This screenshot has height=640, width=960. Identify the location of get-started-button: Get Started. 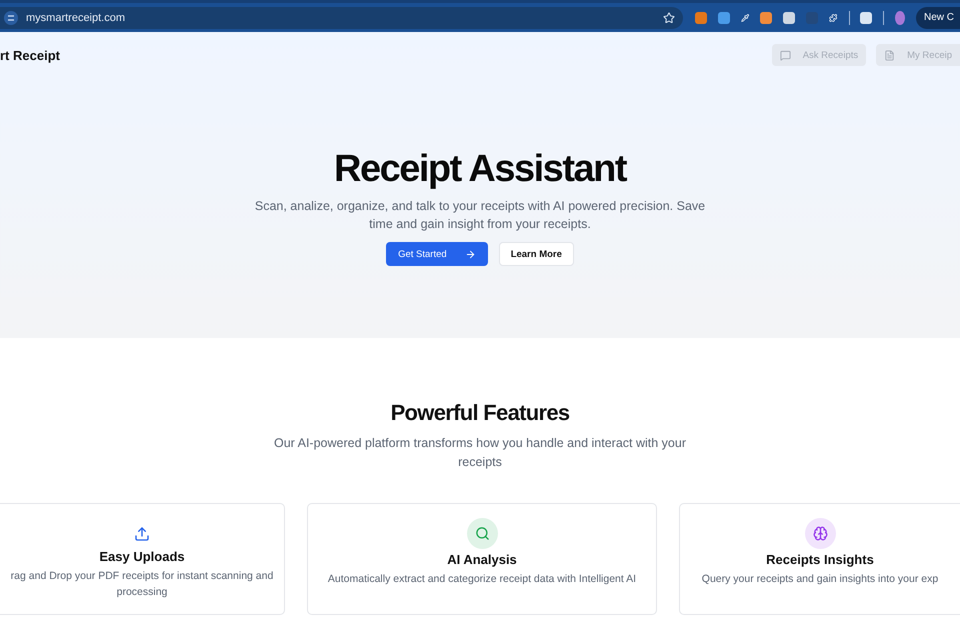
(437, 254).